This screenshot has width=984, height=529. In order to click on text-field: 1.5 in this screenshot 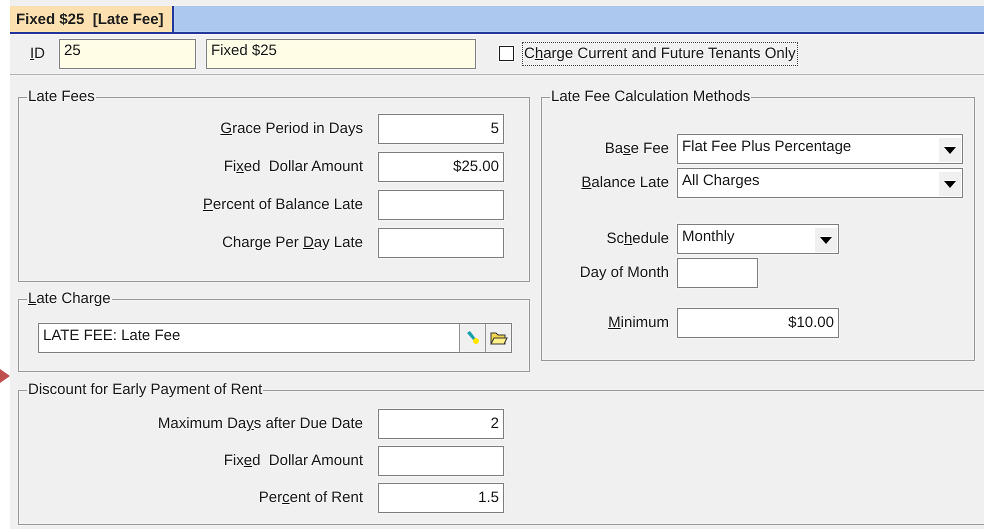, I will do `click(441, 498)`.